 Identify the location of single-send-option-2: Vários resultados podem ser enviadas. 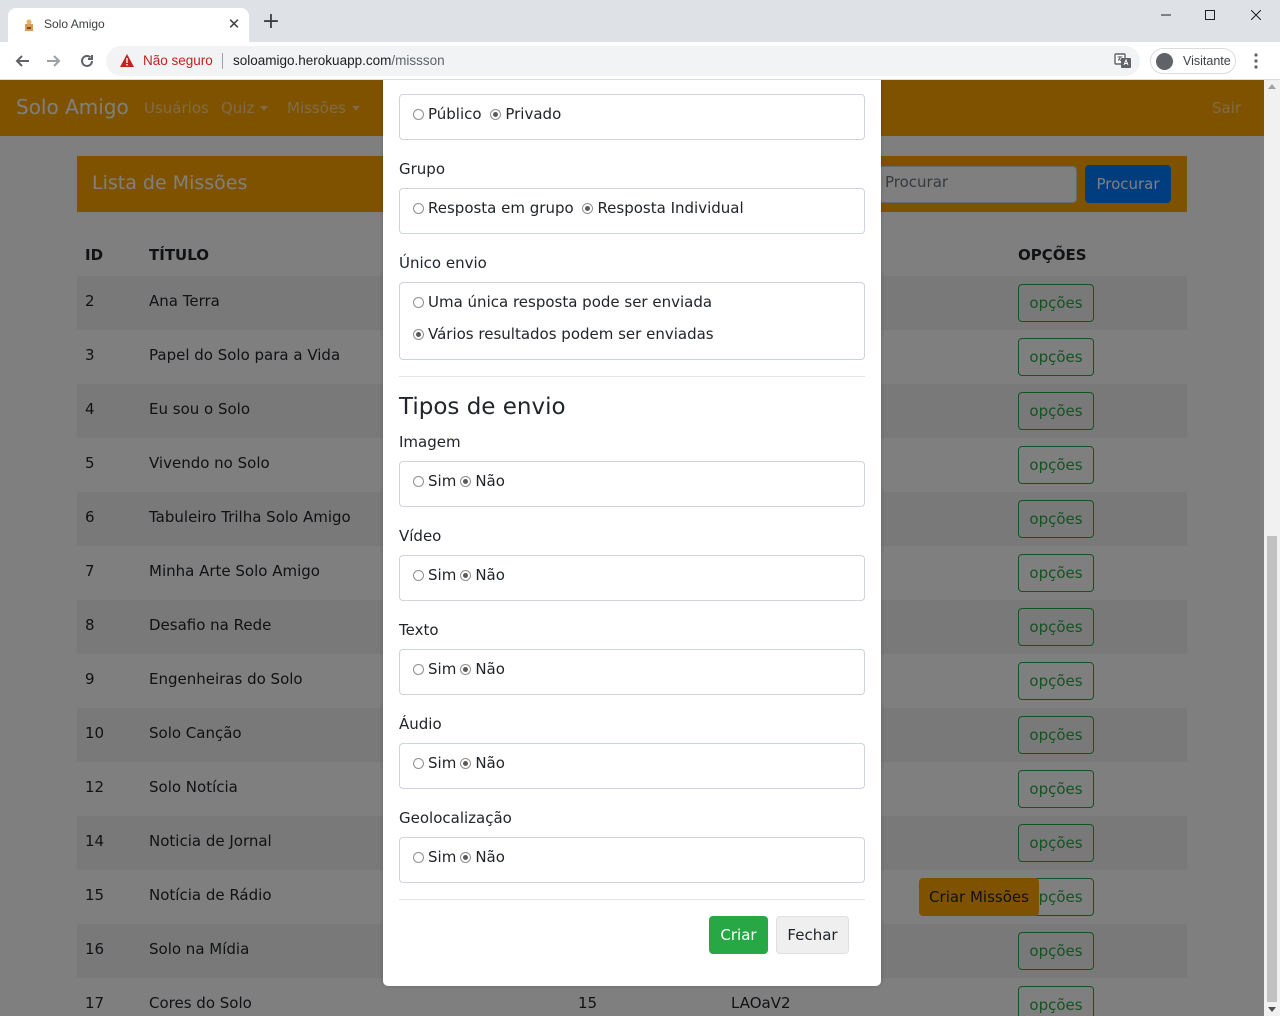
(565, 334).